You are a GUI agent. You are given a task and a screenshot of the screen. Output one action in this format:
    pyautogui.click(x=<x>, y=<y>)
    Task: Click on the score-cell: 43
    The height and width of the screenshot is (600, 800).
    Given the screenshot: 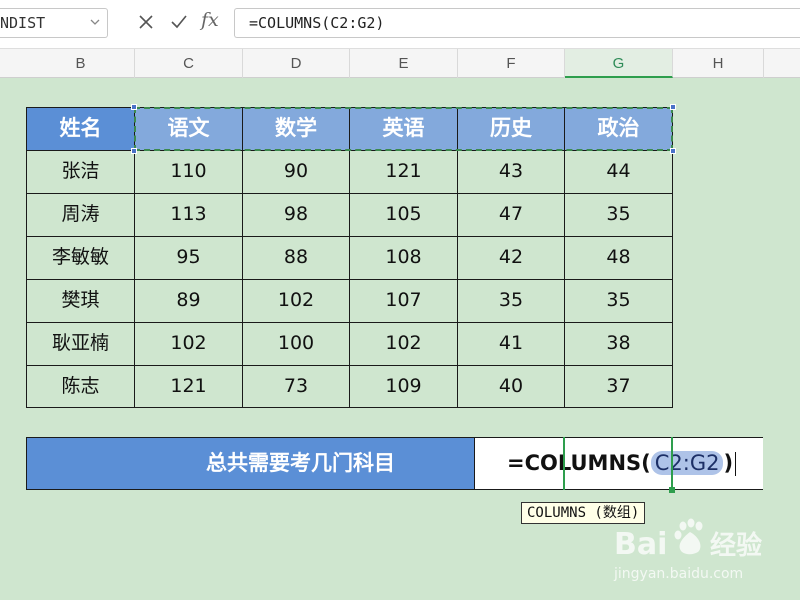 What is the action you would take?
    pyautogui.click(x=511, y=172)
    